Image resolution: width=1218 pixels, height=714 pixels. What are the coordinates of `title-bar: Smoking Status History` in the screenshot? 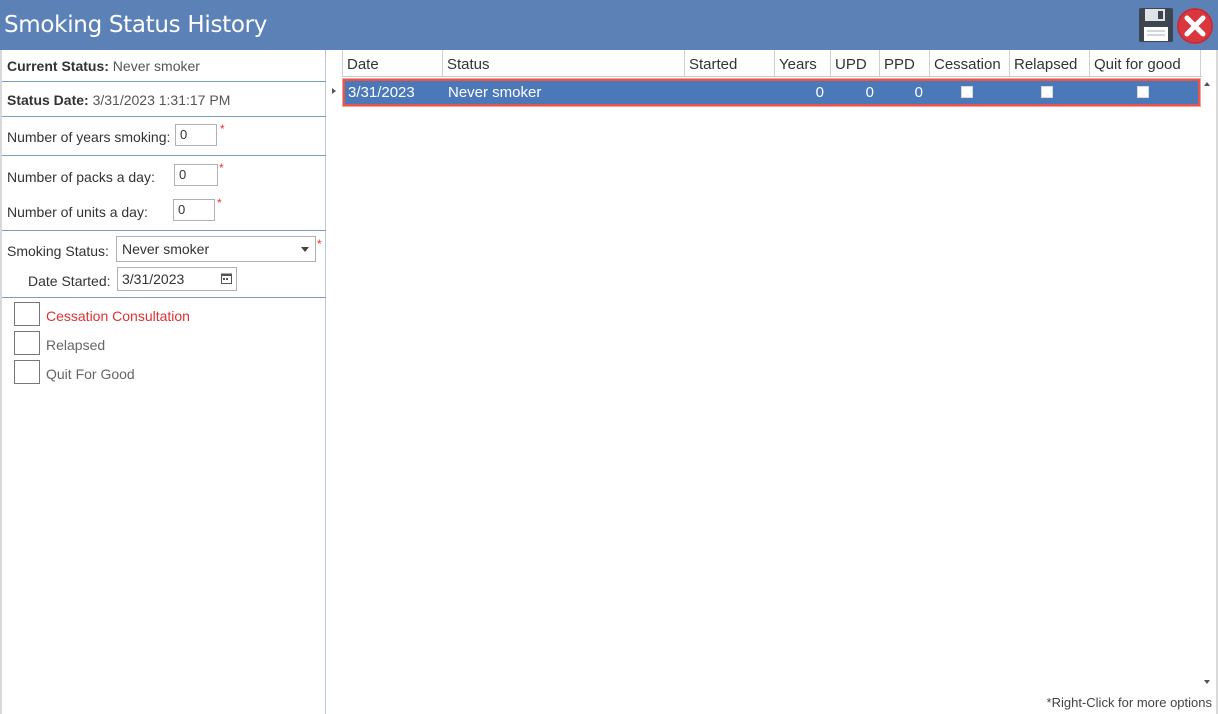 It's located at (609, 25).